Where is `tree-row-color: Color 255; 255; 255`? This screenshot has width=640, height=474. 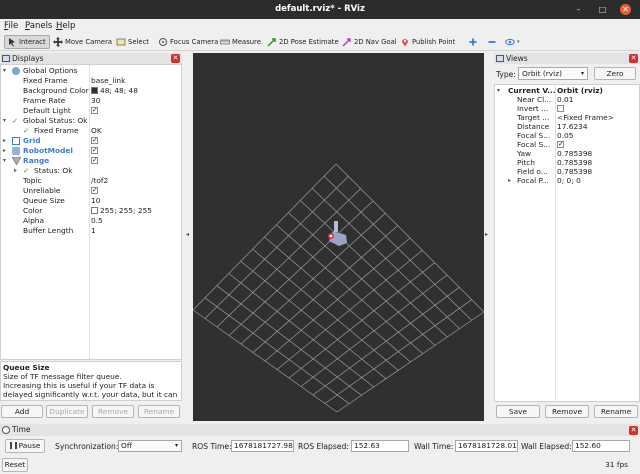 tree-row-color: Color 255; 255; 255 is located at coordinates (91, 211).